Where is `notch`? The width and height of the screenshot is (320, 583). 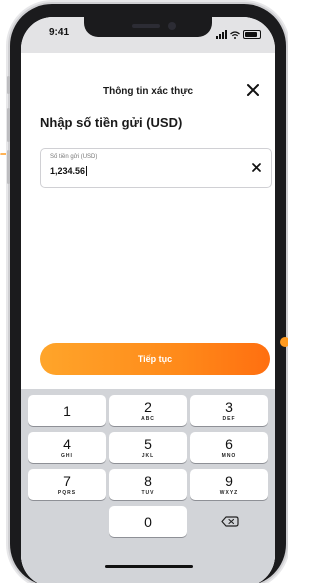 notch is located at coordinates (148, 27).